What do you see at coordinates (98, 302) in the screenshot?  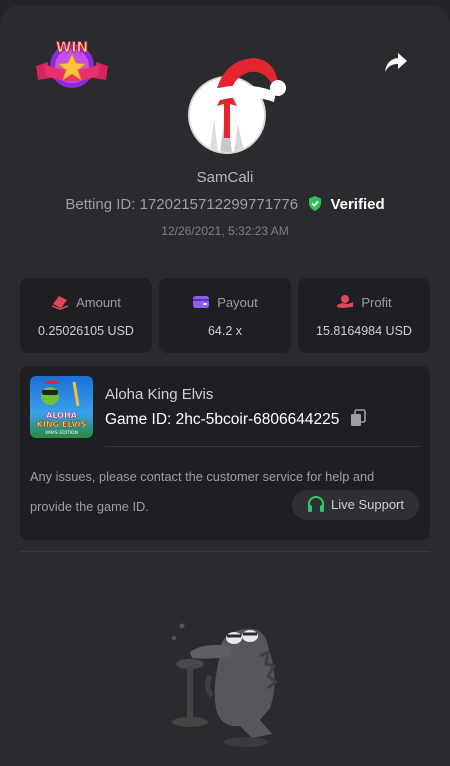 I see `stat-amount-label: Amount` at bounding box center [98, 302].